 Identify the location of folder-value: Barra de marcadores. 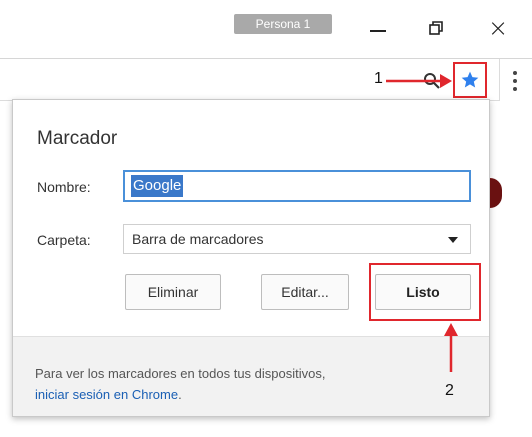
(198, 239).